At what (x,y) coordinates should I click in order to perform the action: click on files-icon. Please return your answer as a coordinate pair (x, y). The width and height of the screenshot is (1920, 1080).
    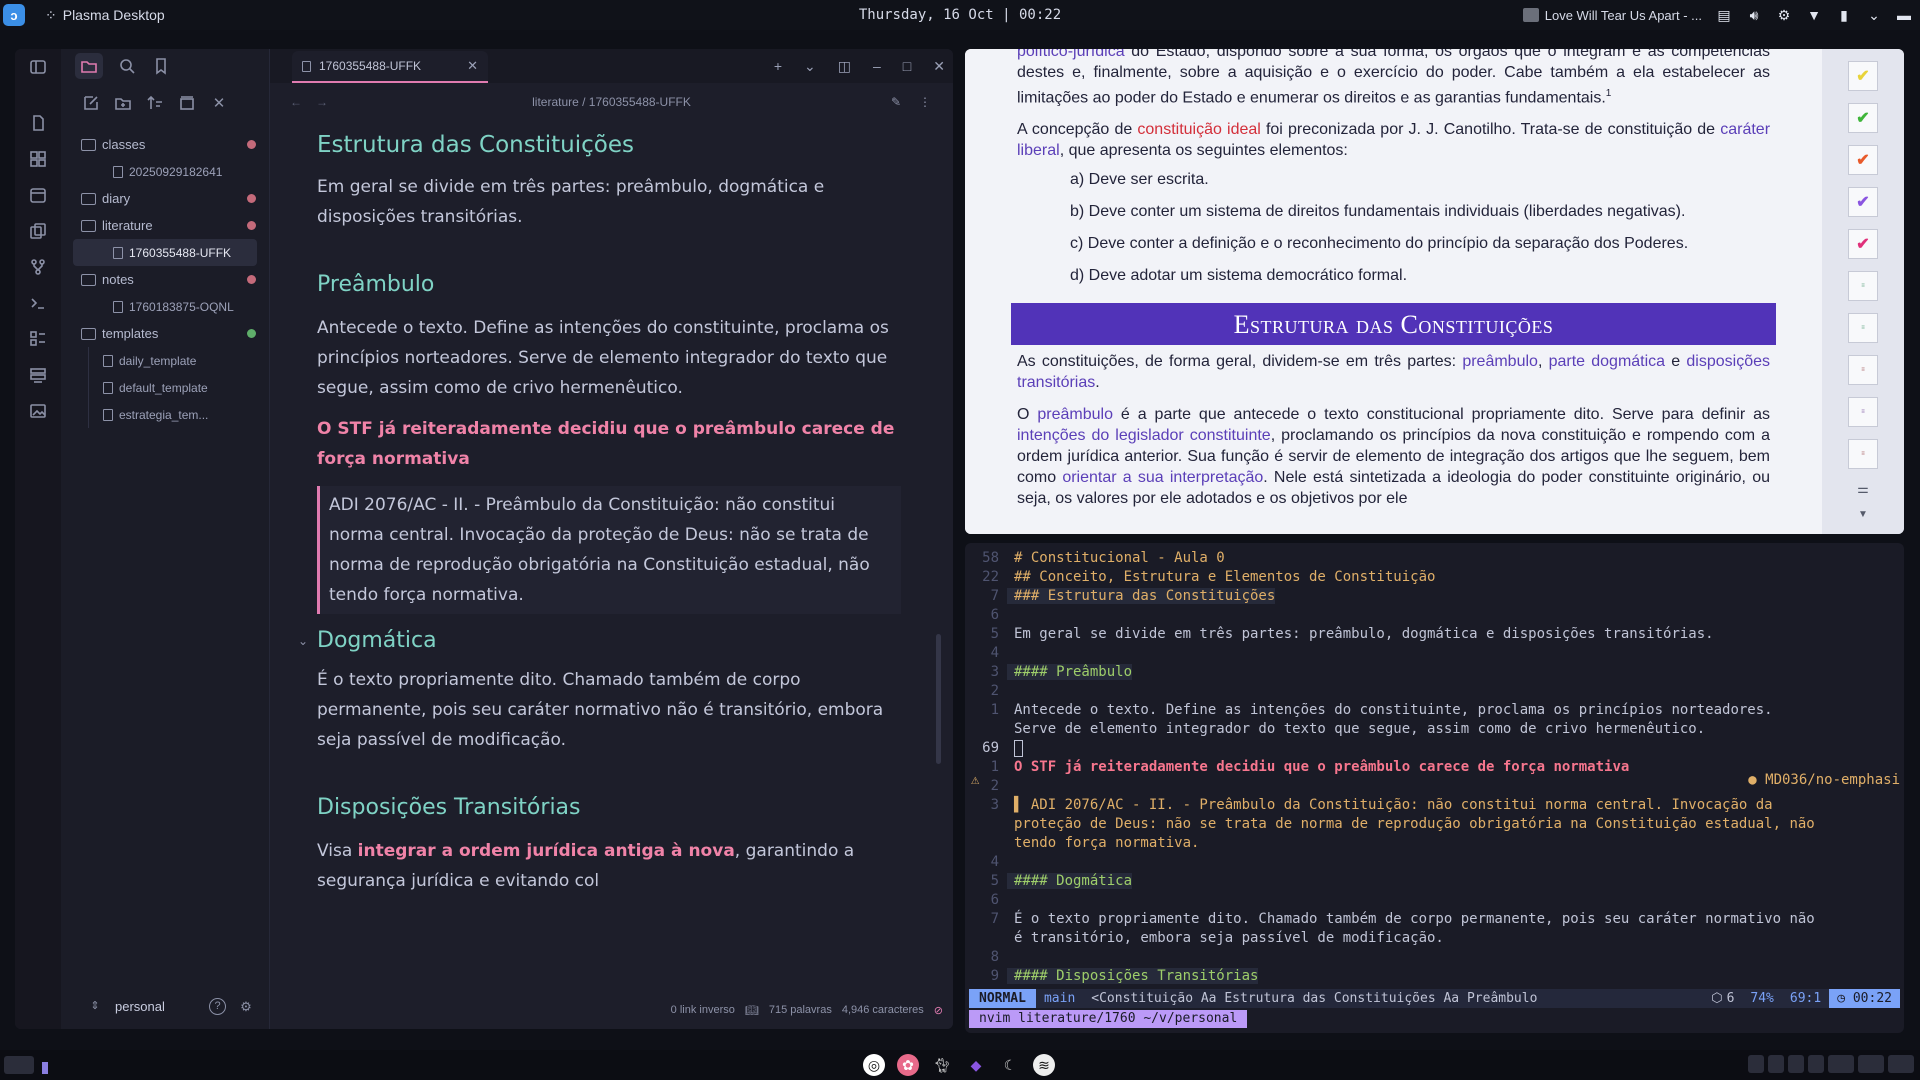
    Looking at the image, I should click on (38, 123).